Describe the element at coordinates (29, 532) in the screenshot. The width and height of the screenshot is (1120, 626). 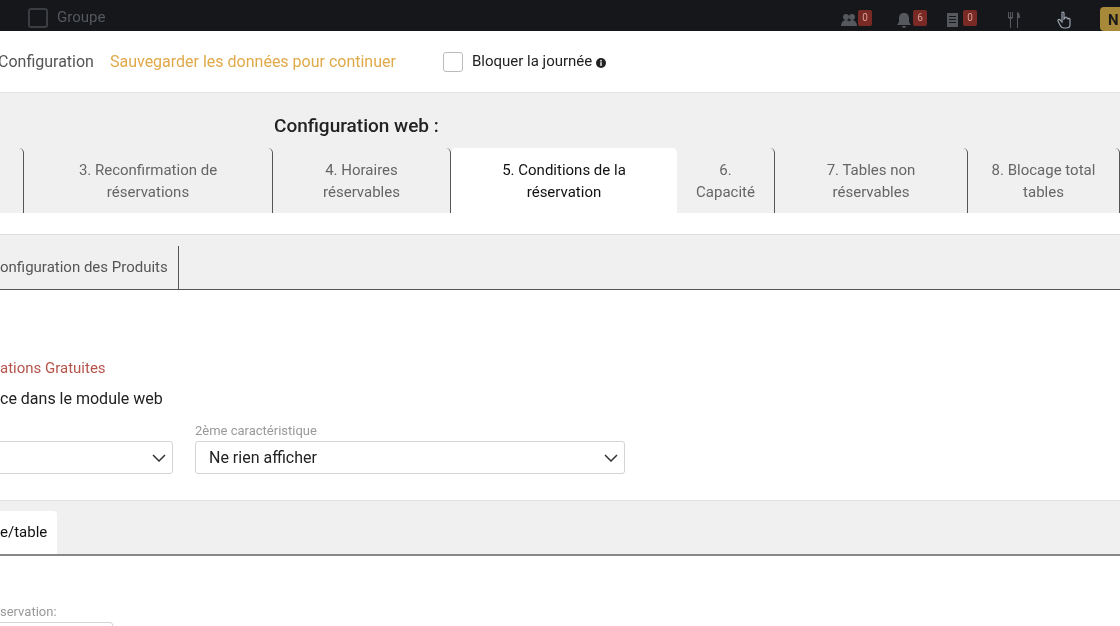
I see `tab: e/table` at that location.